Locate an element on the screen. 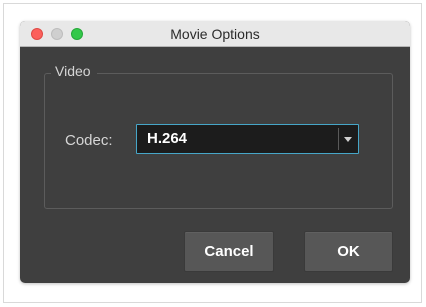  codec-label: Codec: is located at coordinates (89, 140).